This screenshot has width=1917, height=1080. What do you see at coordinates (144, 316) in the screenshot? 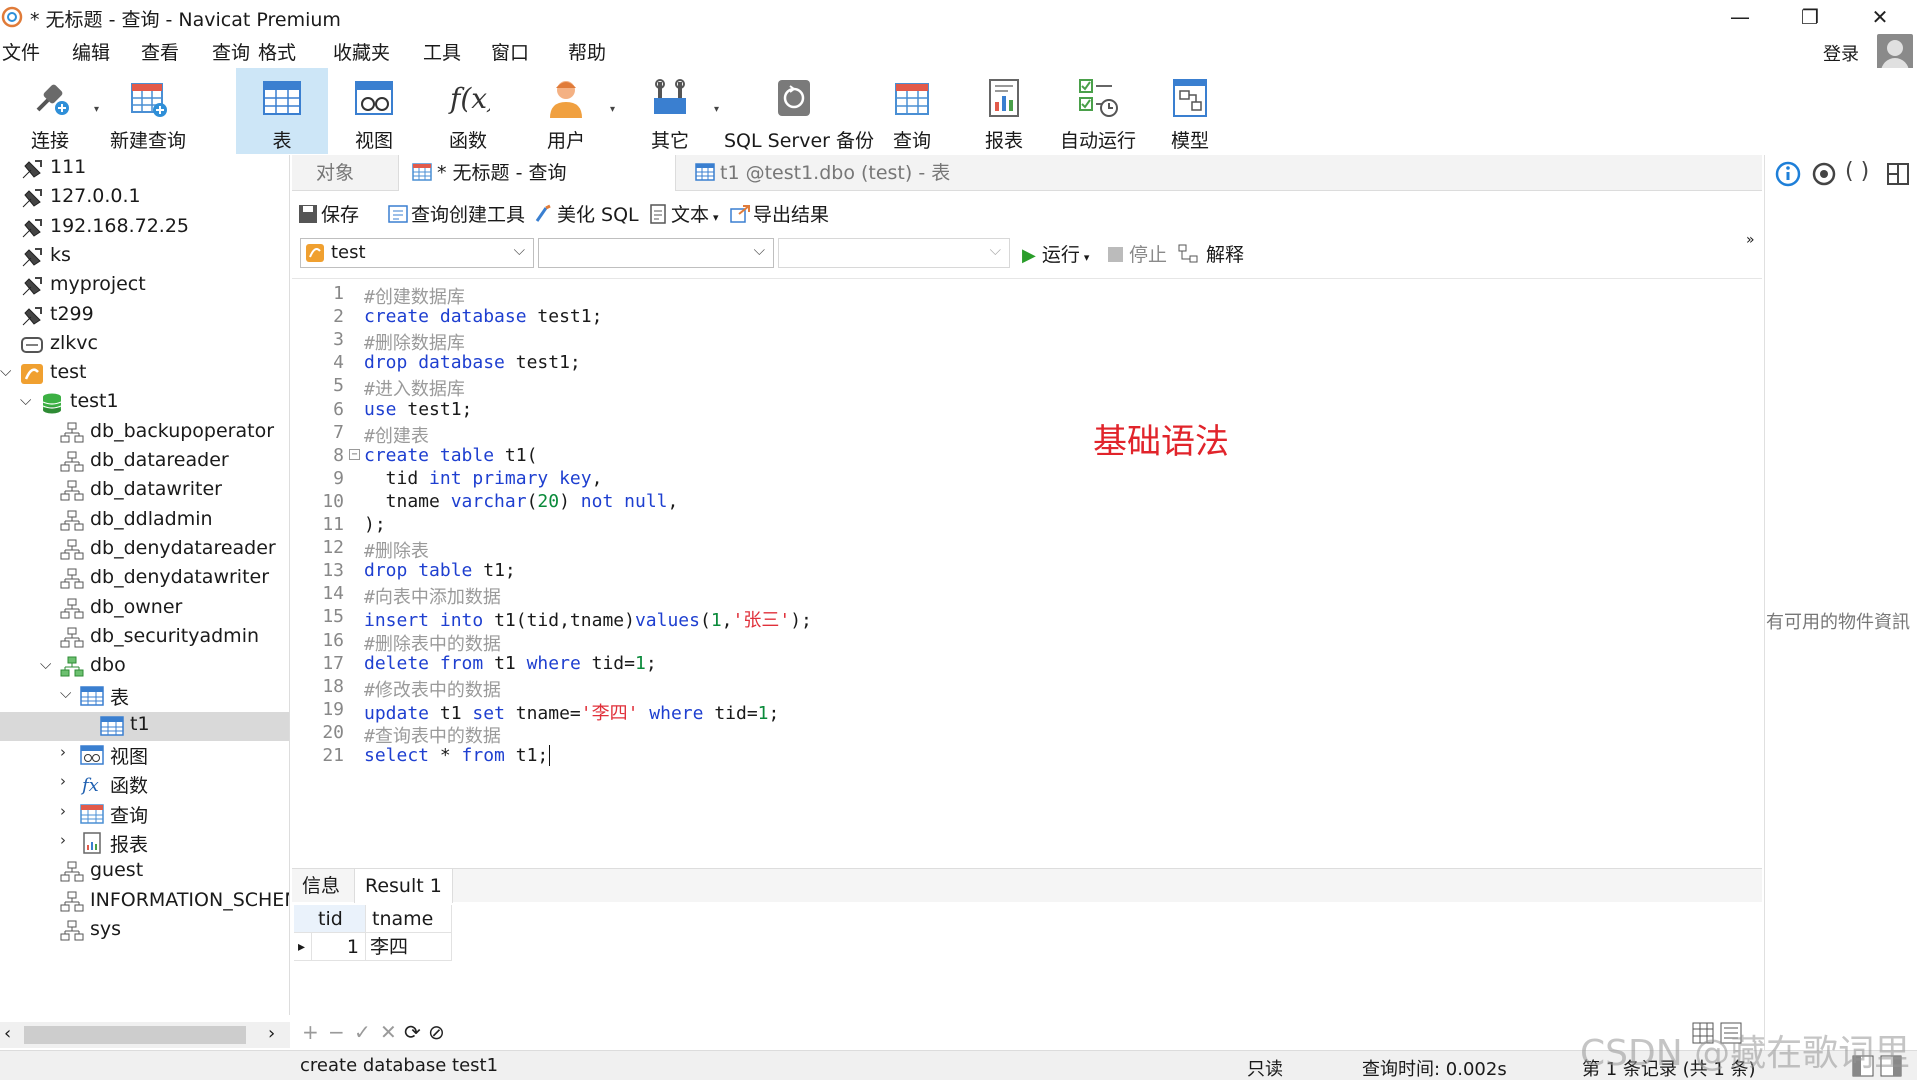
I see `tree-item: t299` at bounding box center [144, 316].